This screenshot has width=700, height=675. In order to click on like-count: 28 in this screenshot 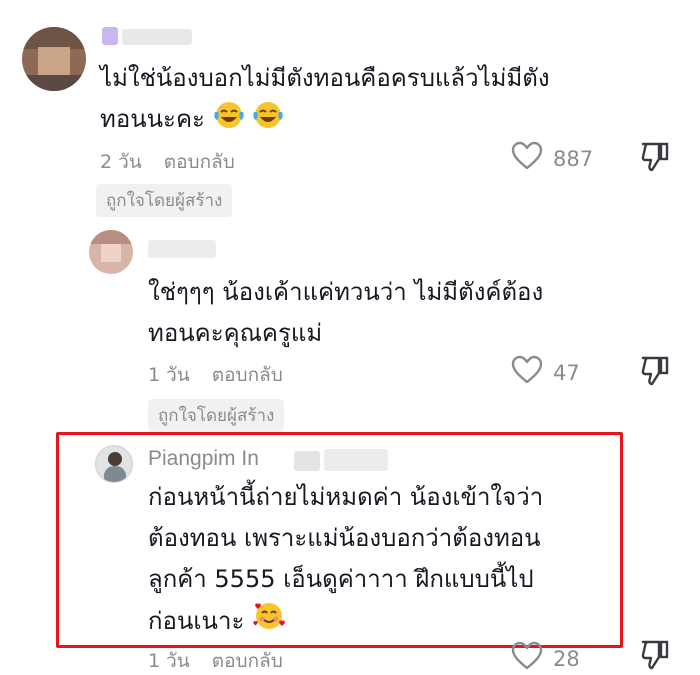, I will do `click(566, 658)`.